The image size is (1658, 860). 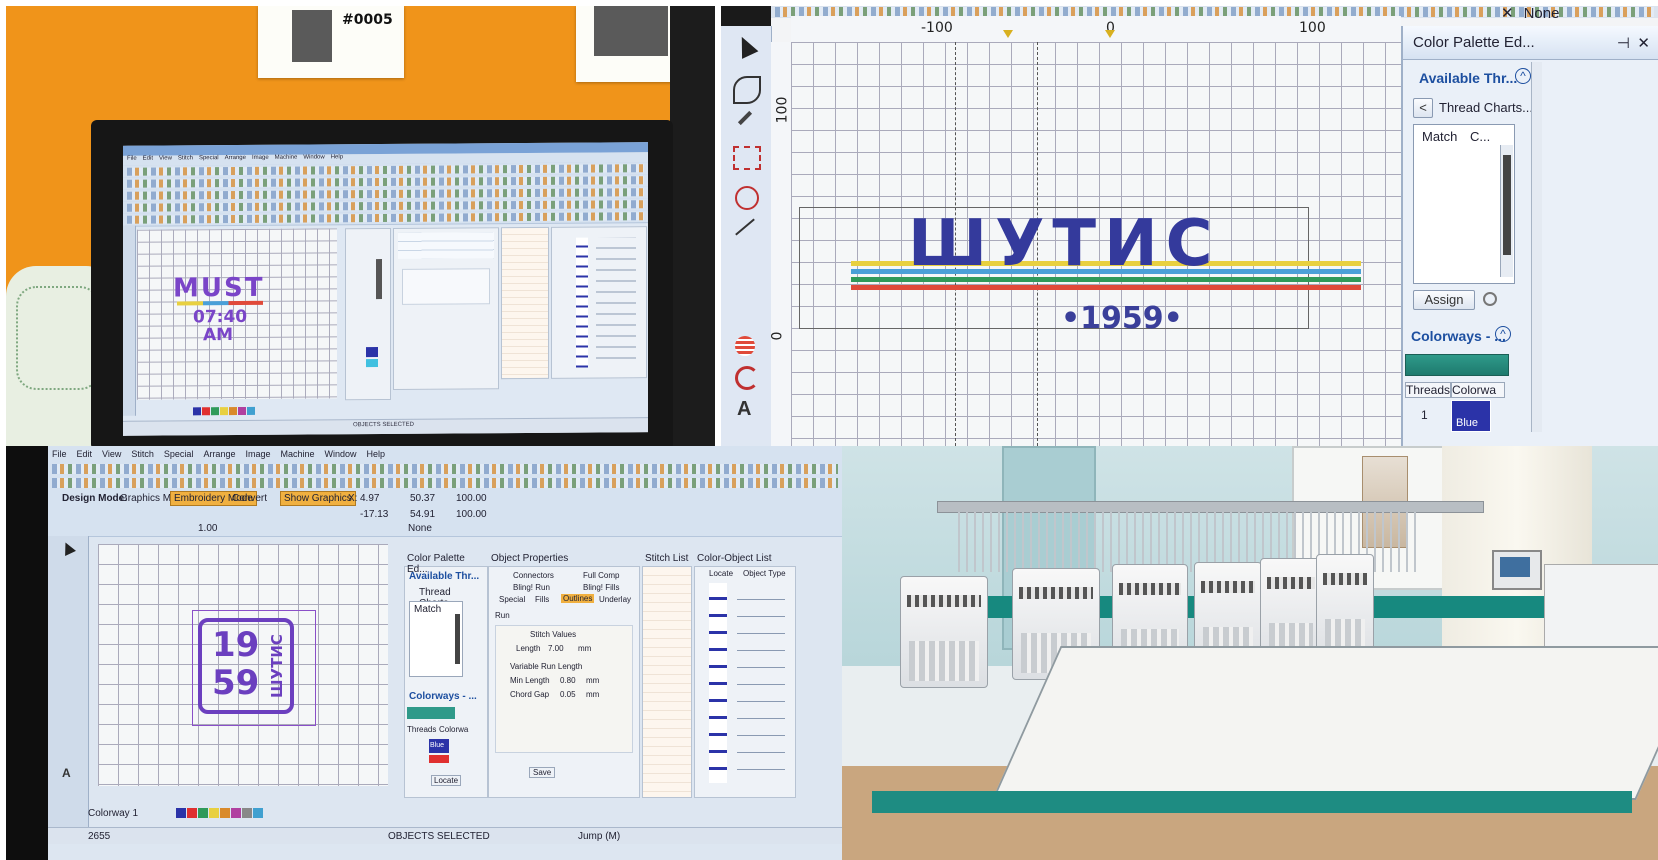 I want to click on colorway-toolbar, so click(x=431, y=713).